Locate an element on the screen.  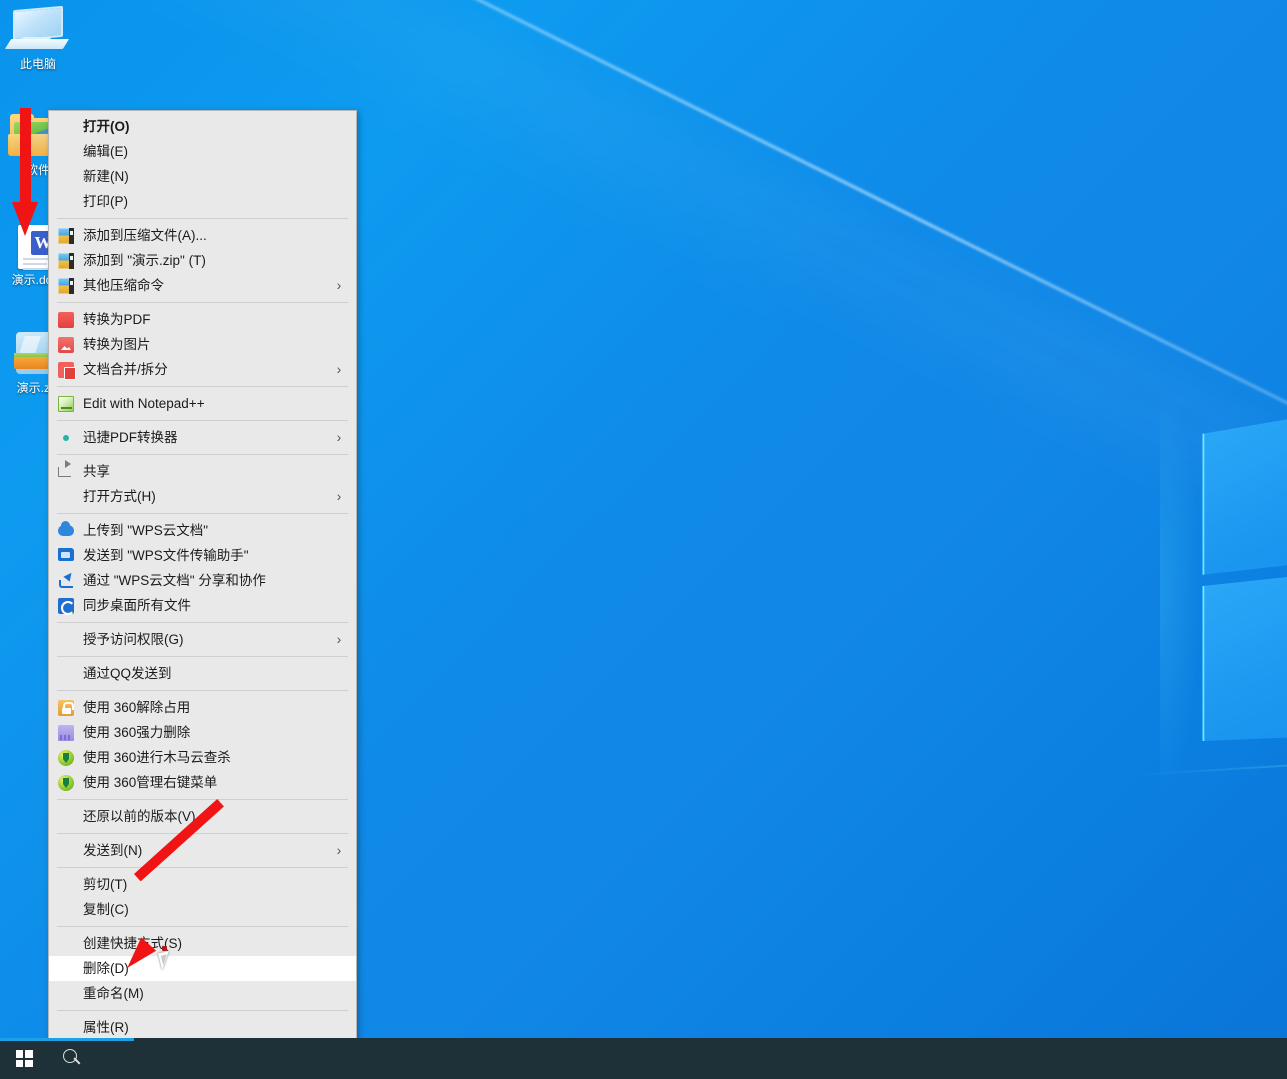
menu-item: 使用 360解除占用 is located at coordinates (202, 707).